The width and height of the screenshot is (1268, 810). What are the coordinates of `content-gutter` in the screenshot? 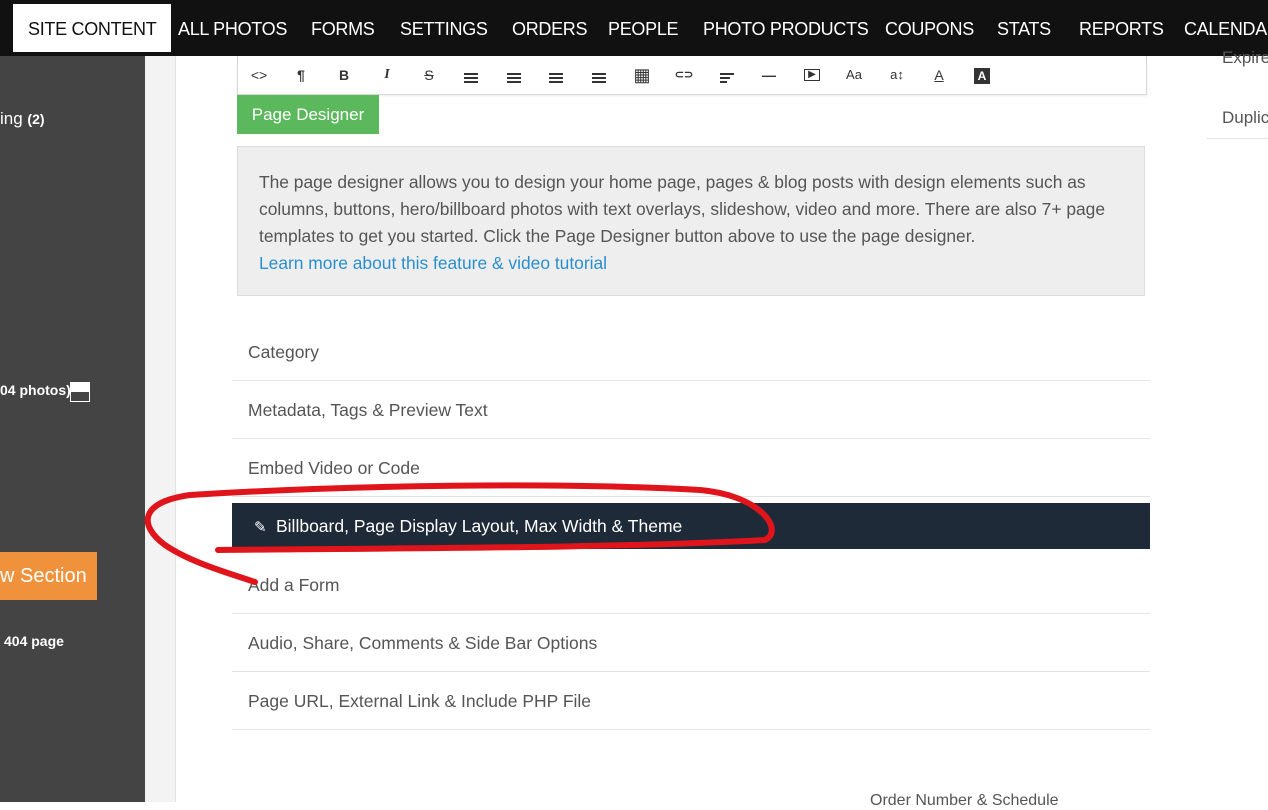 It's located at (160, 429).